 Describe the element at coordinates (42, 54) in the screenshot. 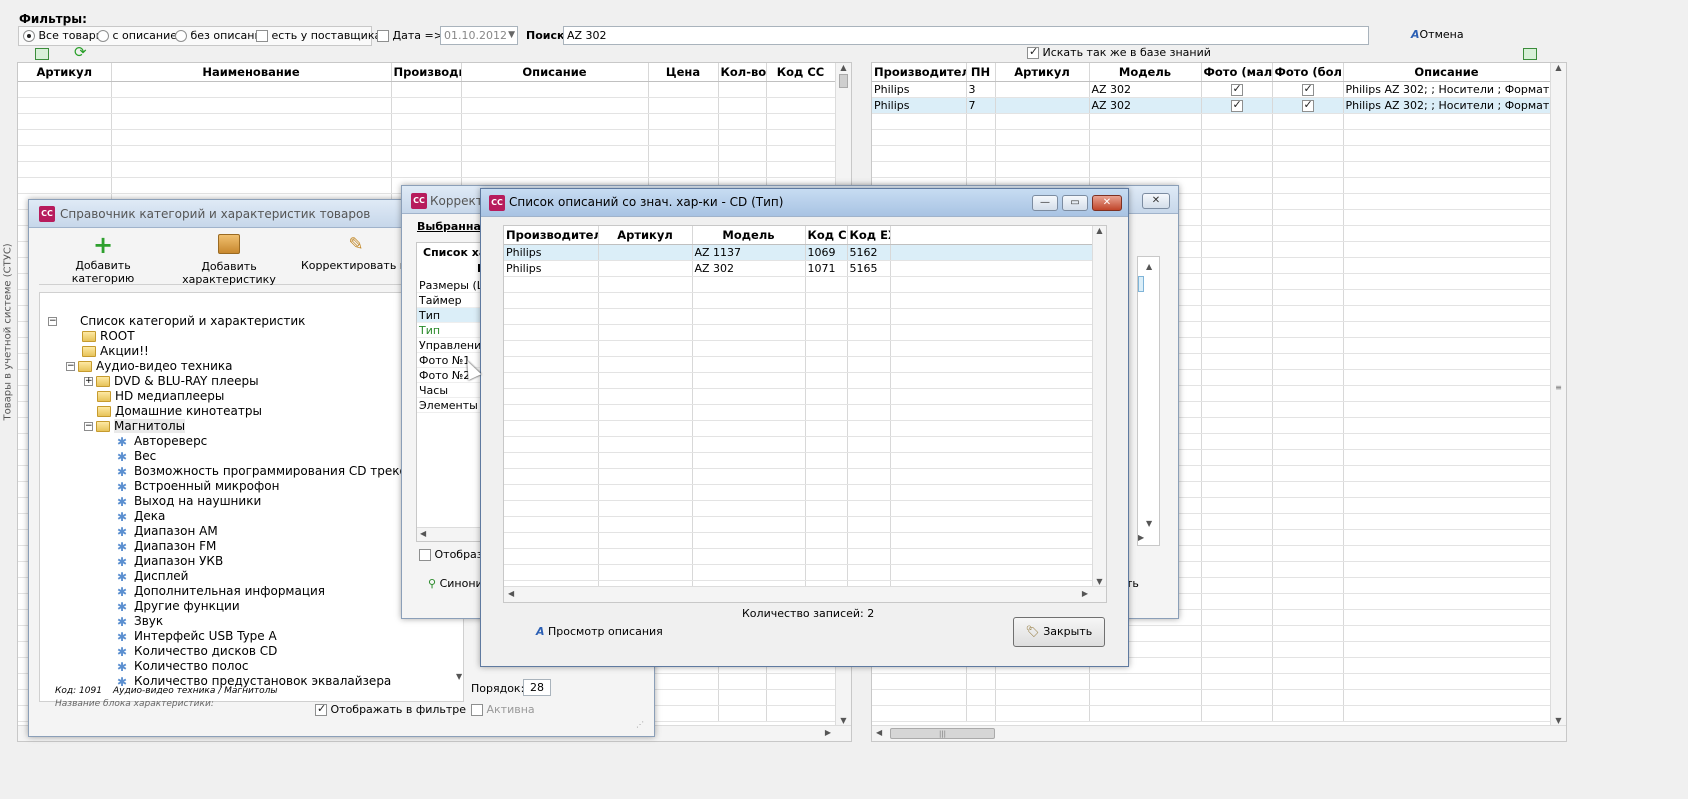

I see `expand-icon` at that location.